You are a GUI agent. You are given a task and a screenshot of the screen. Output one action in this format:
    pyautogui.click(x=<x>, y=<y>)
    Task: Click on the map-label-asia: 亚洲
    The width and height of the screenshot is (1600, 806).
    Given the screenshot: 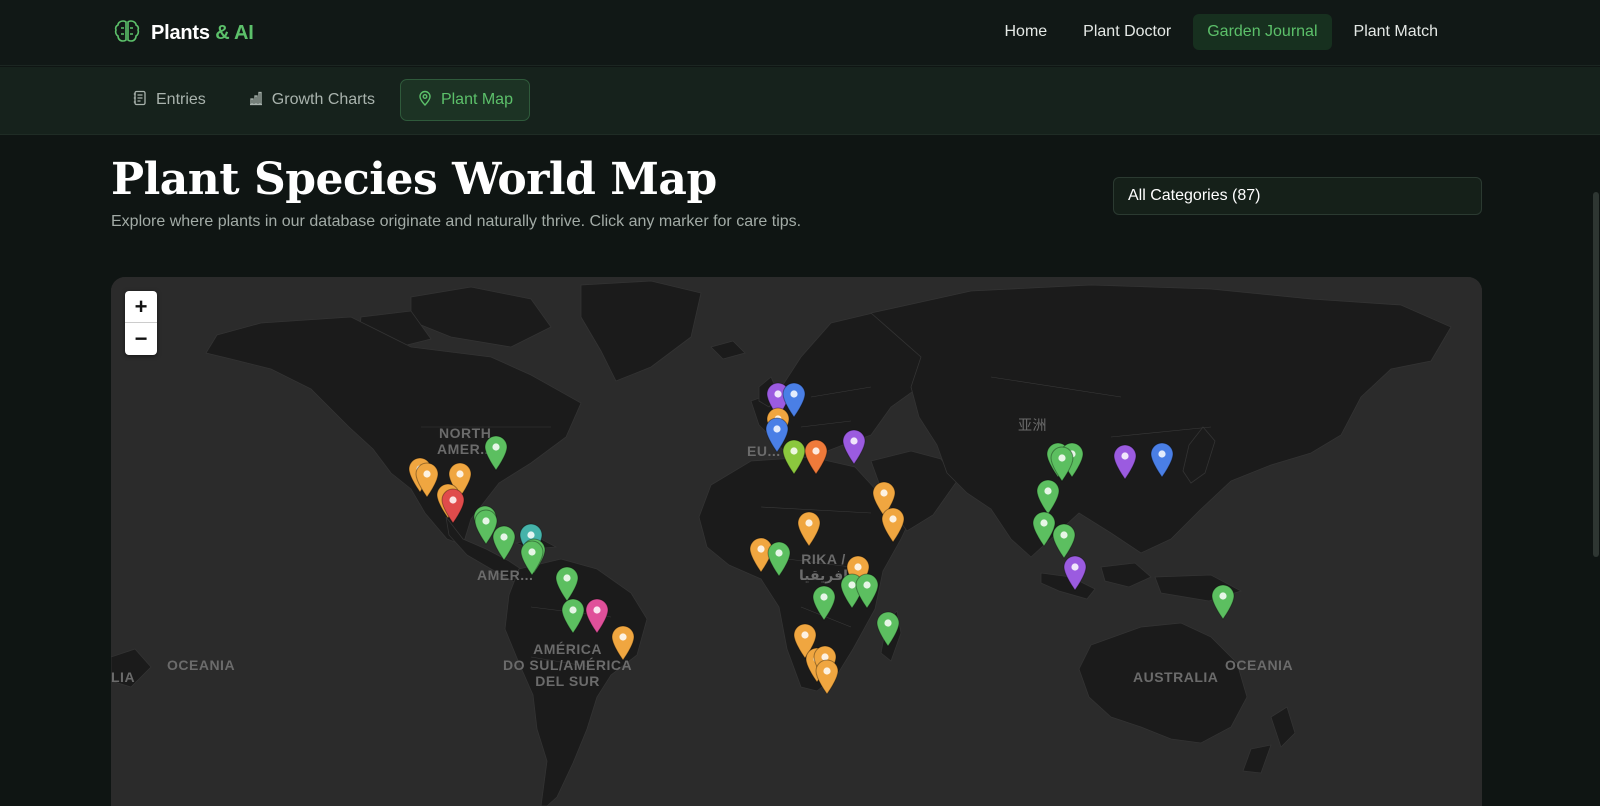 What is the action you would take?
    pyautogui.click(x=1032, y=425)
    